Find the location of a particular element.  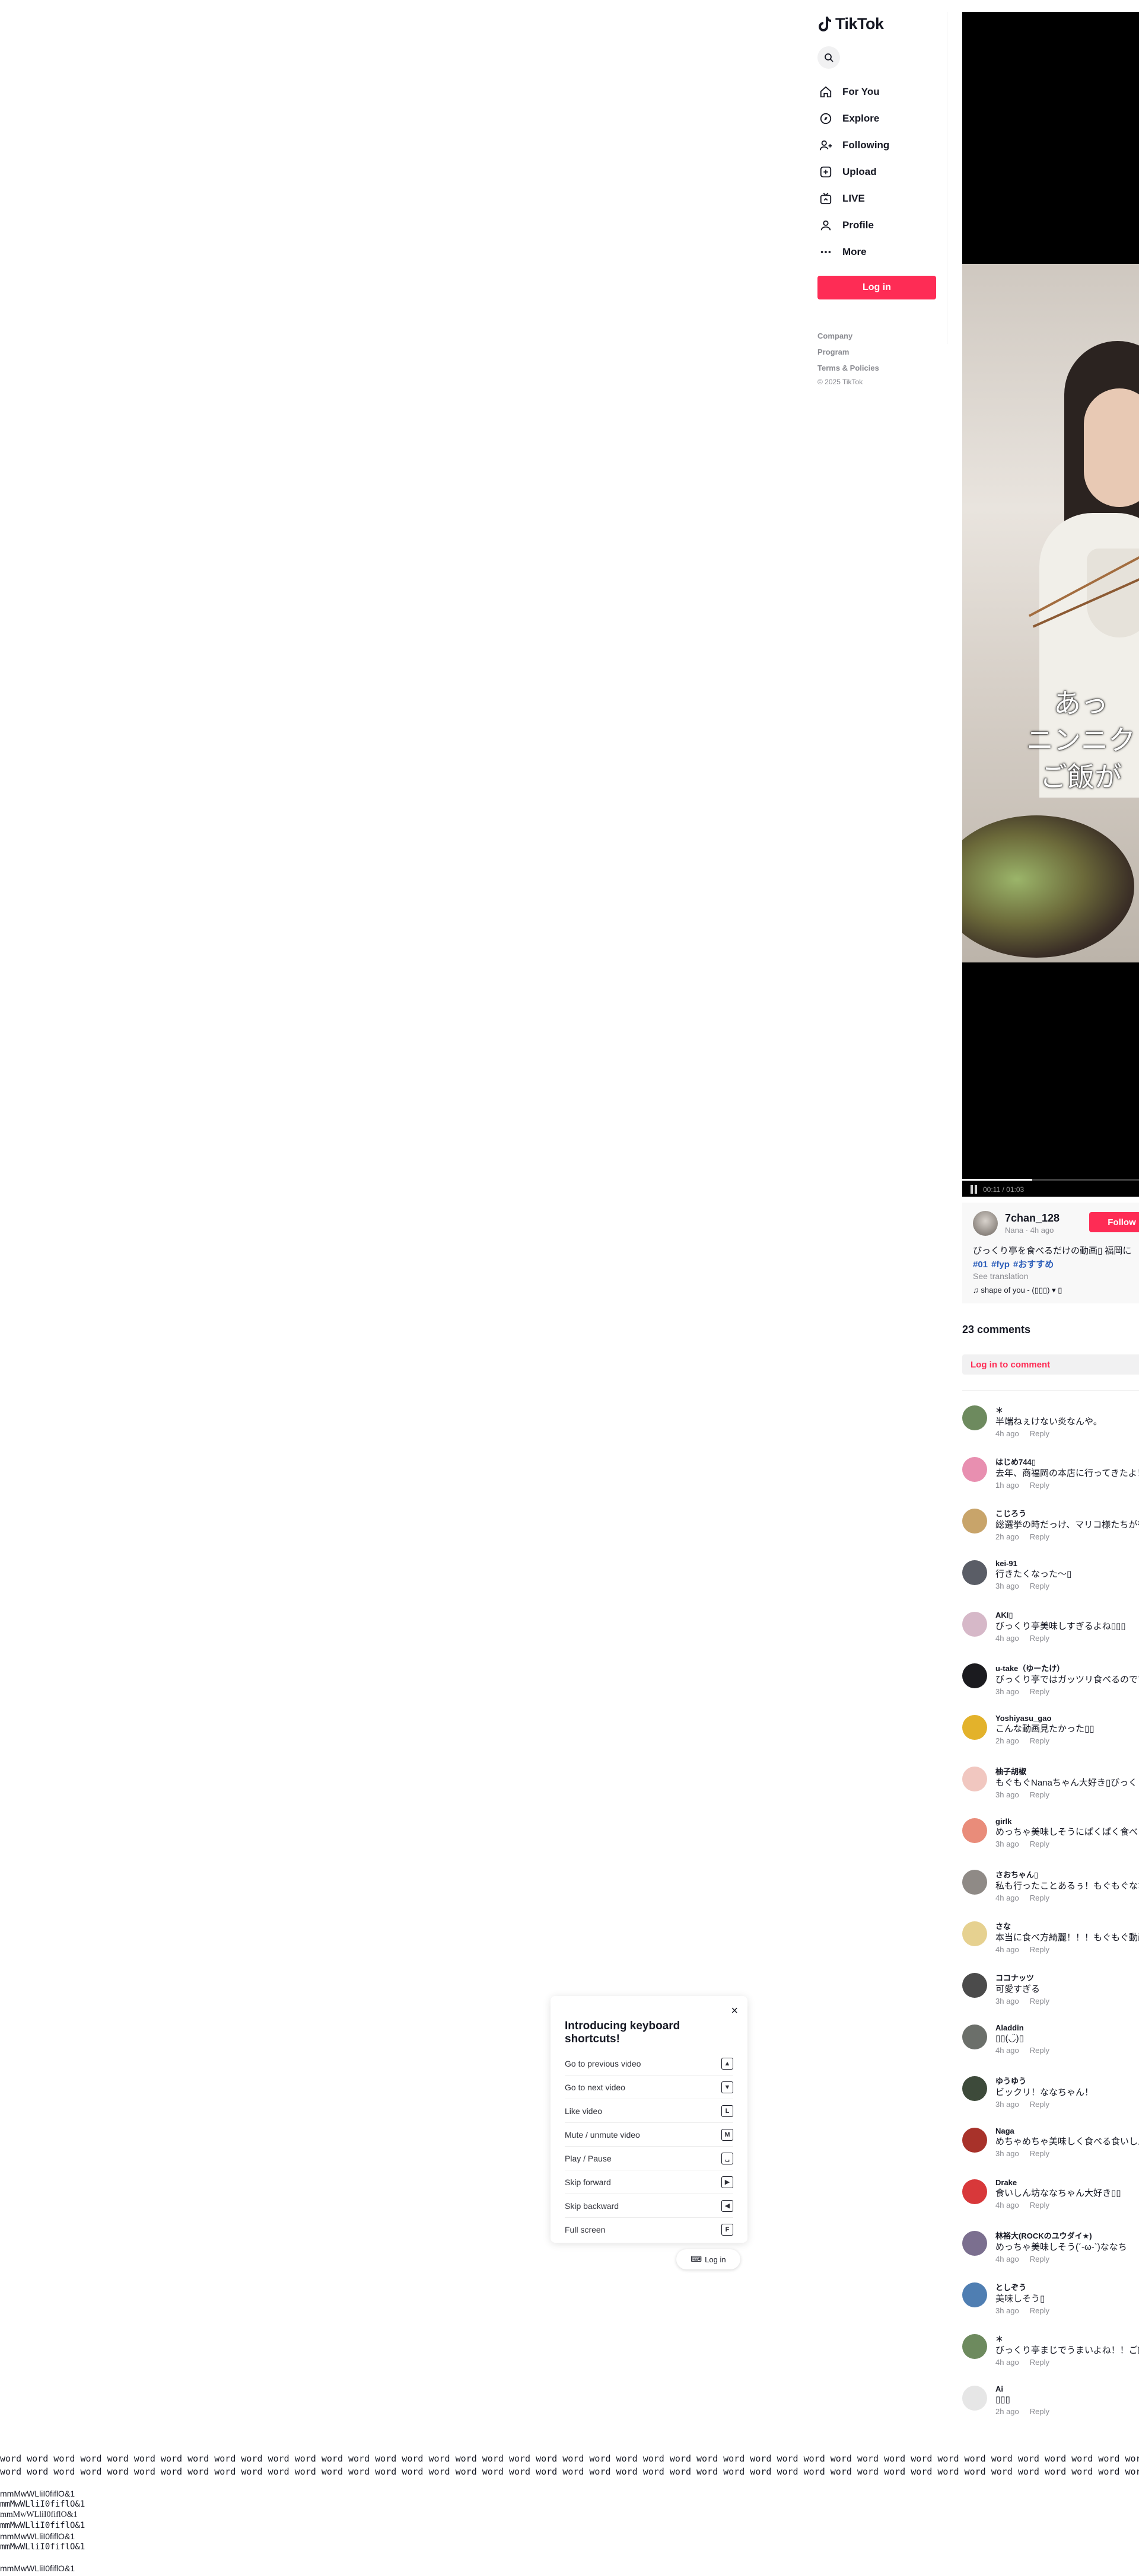

music-link: ♫ shape of you - (▯▯▯) ▾ ▯ is located at coordinates (1054, 1290).